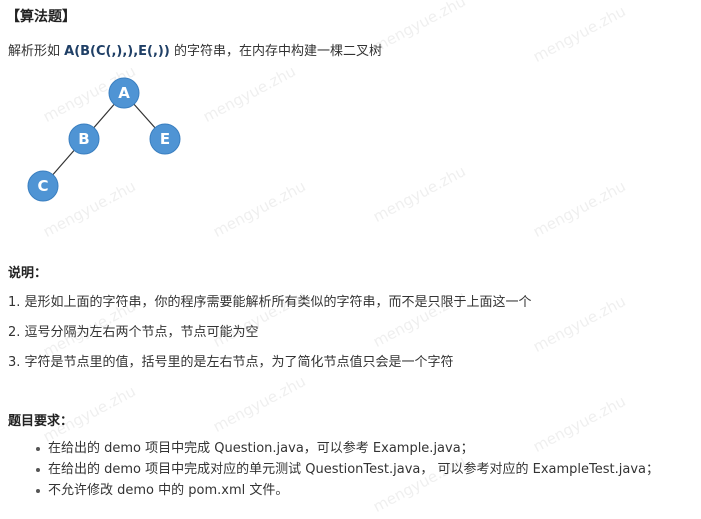 Image resolution: width=701 pixels, height=519 pixels. Describe the element at coordinates (333, 490) in the screenshot. I see `list-item: 不允许修改 demo 中的 pom.xml 文件。` at that location.